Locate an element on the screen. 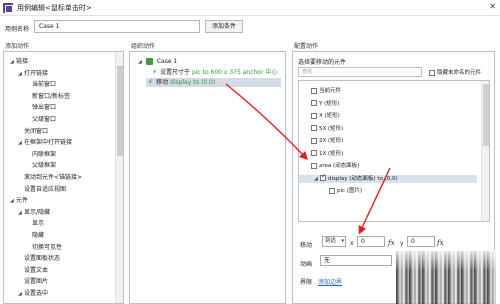  action-tree-item: 设置面板状态 is located at coordinates (39, 259).